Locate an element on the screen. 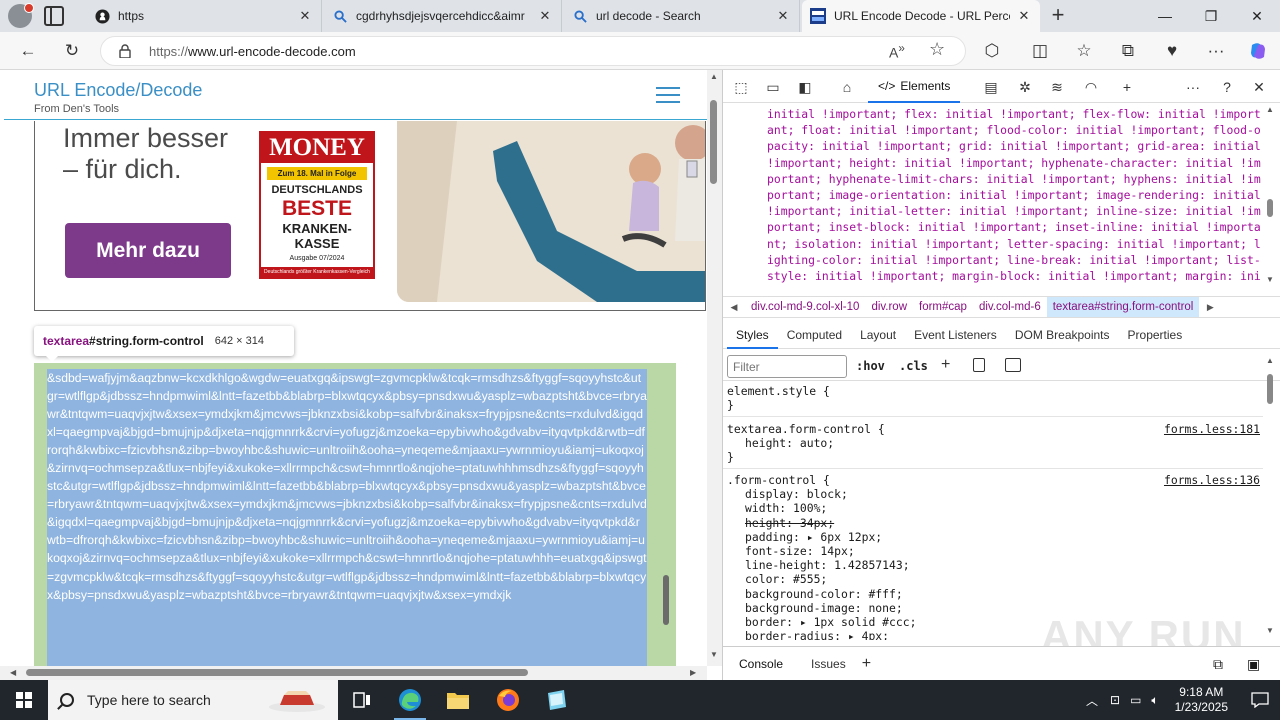  inspect-element-icon: ⬚ is located at coordinates (741, 87).